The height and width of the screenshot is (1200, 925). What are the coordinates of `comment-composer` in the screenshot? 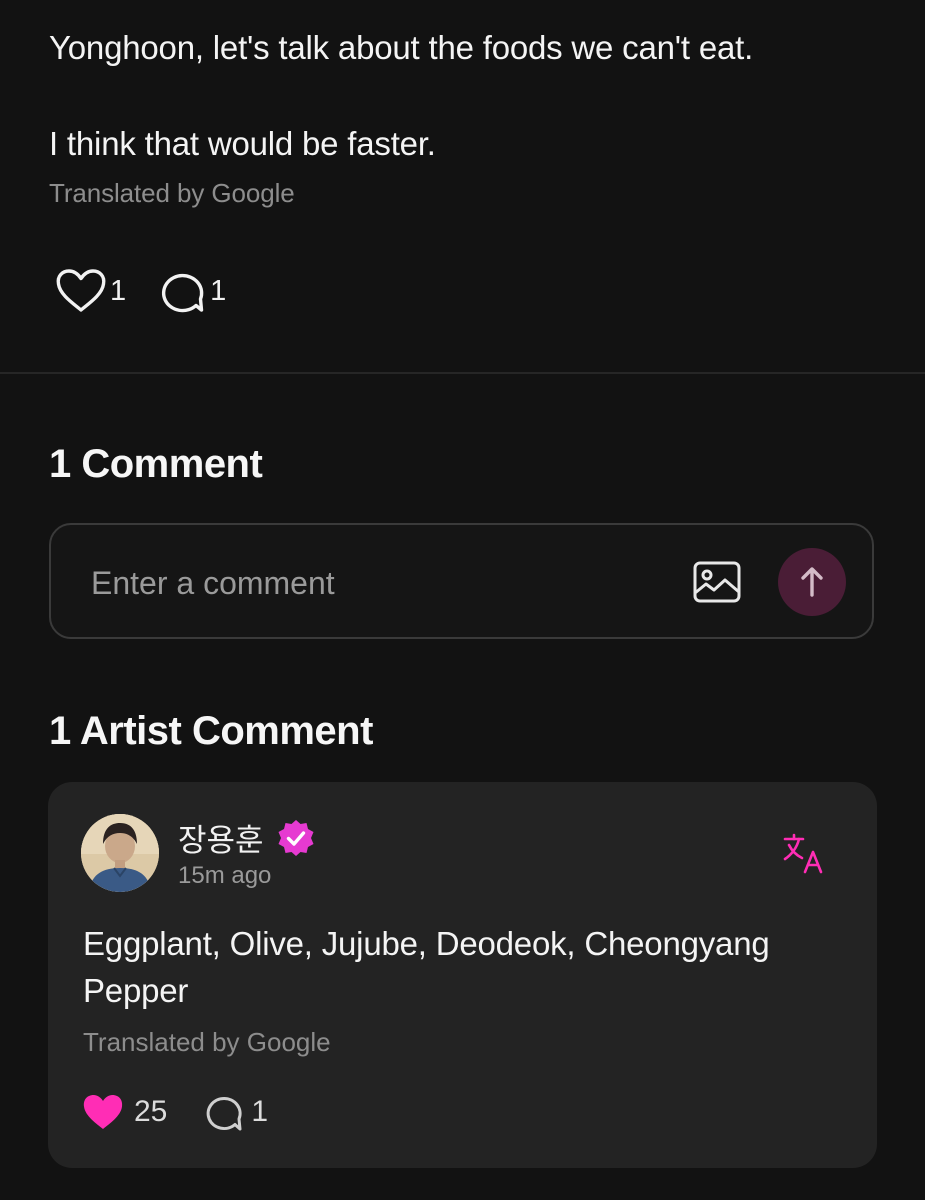 It's located at (461, 581).